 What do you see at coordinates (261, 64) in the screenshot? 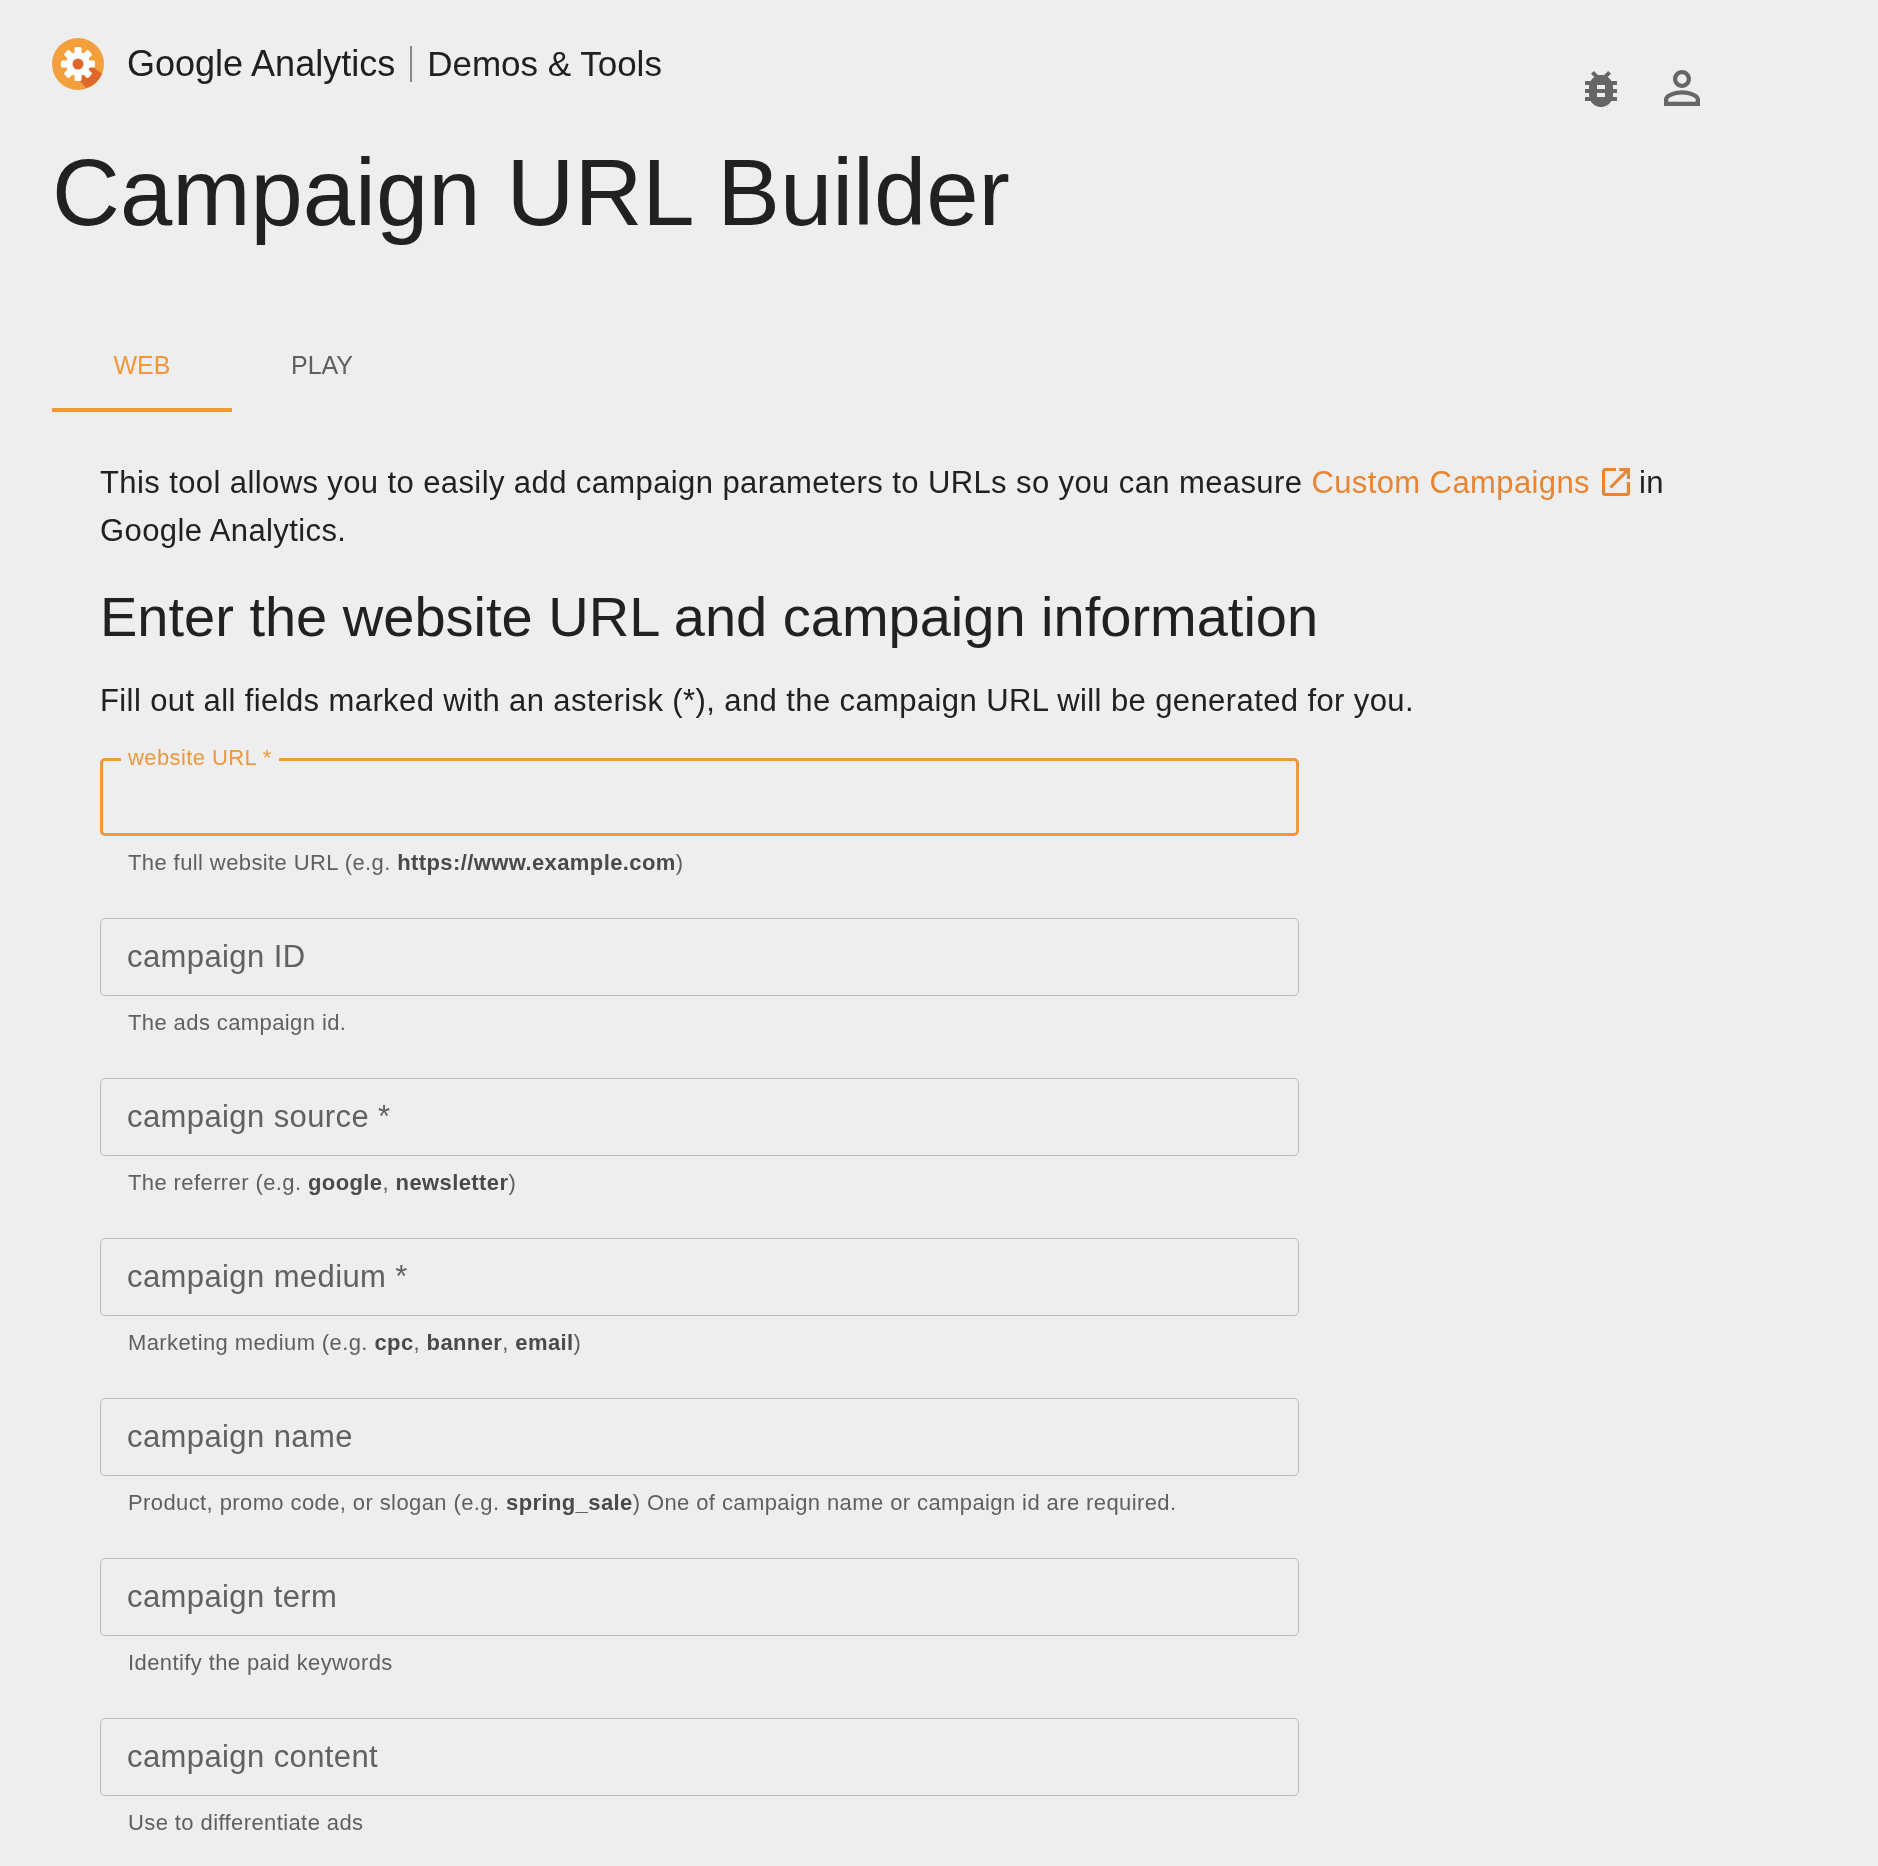
I see `brand-name: Google Analytics` at bounding box center [261, 64].